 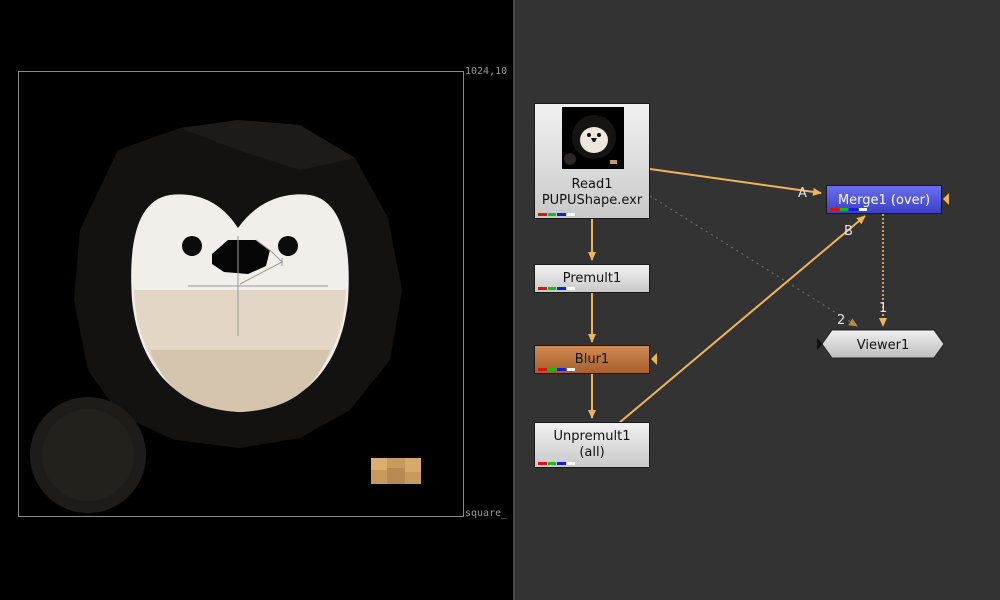 What do you see at coordinates (557, 214) in the screenshot?
I see `read-node-channels` at bounding box center [557, 214].